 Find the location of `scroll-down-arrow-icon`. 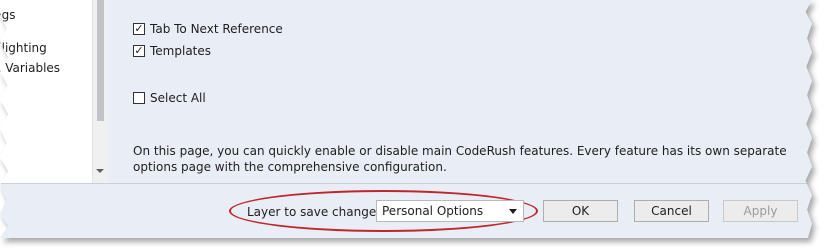

scroll-down-arrow-icon is located at coordinates (100, 171).